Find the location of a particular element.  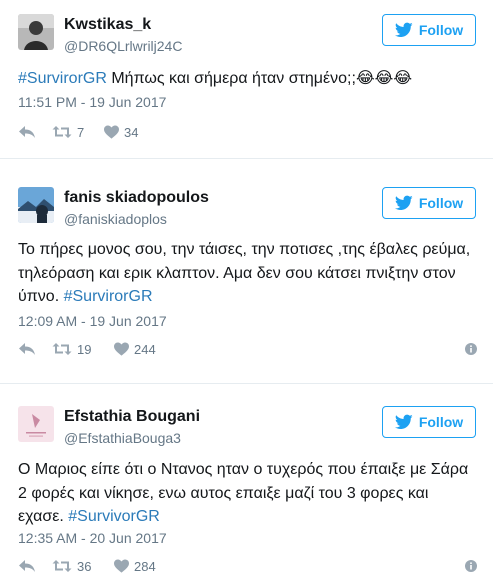

timestamp: 11:51 PM - 19 Jun 2017 is located at coordinates (92, 102).